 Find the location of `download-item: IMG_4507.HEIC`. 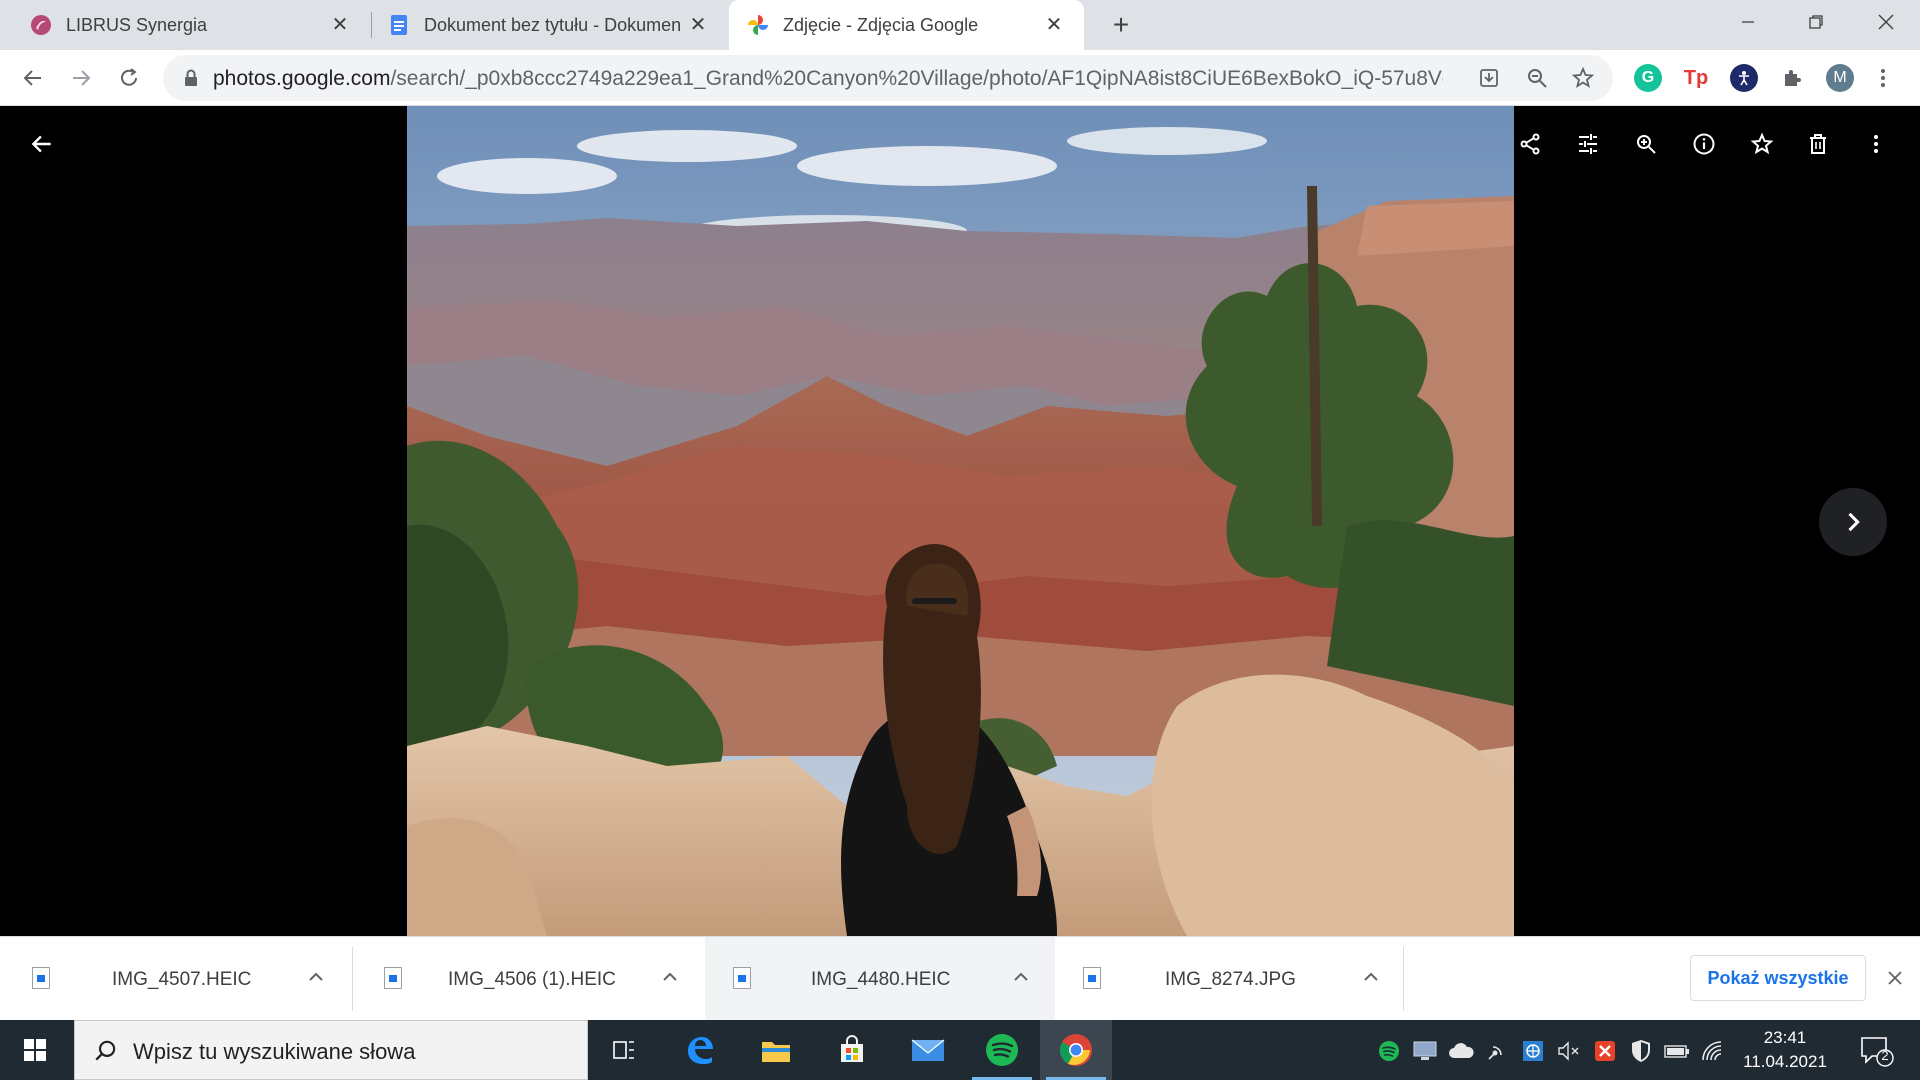

download-item: IMG_4507.HEIC is located at coordinates (175, 979).